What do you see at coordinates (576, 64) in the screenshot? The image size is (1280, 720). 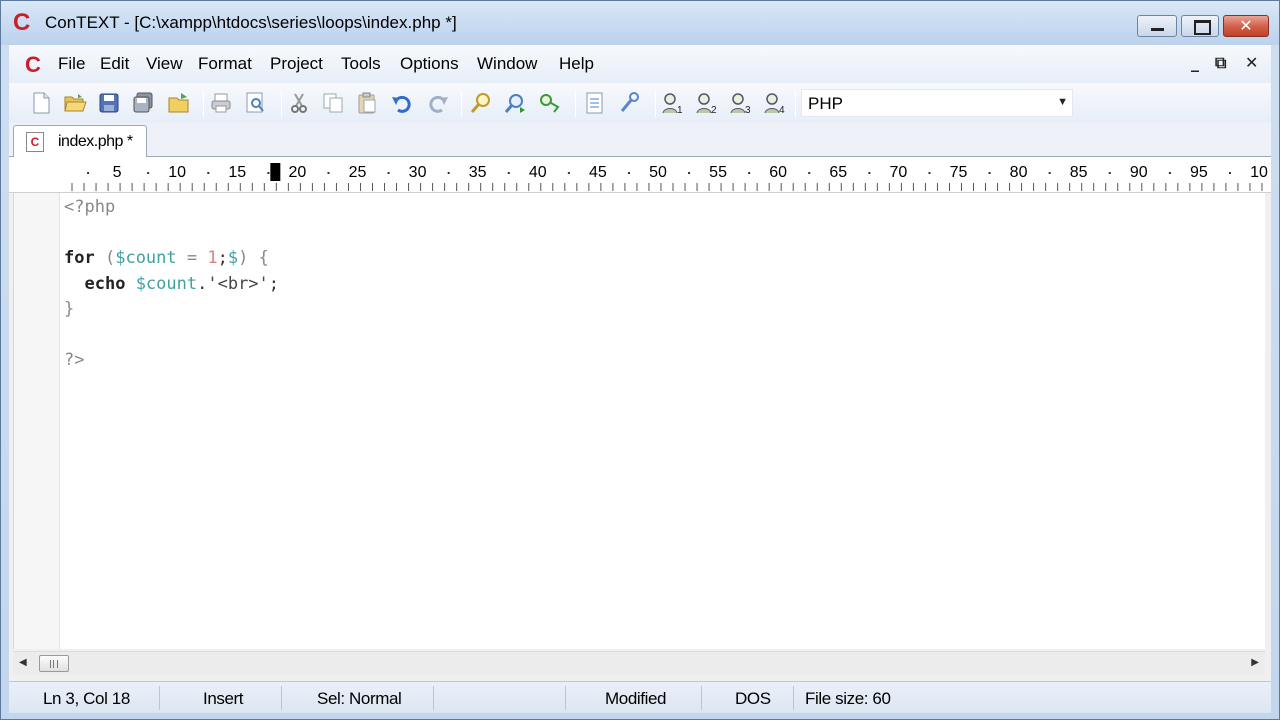 I see `menu-help: Help` at bounding box center [576, 64].